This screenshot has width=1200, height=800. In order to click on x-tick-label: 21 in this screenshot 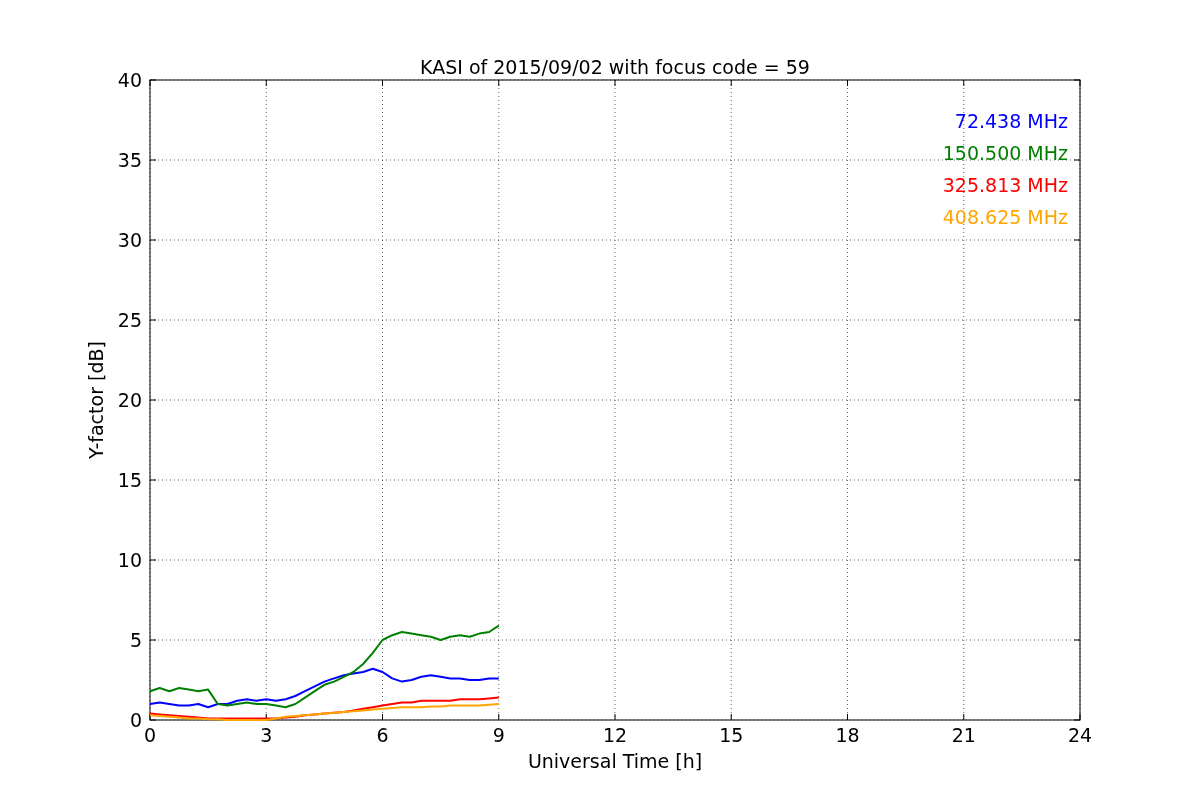, I will do `click(963, 735)`.